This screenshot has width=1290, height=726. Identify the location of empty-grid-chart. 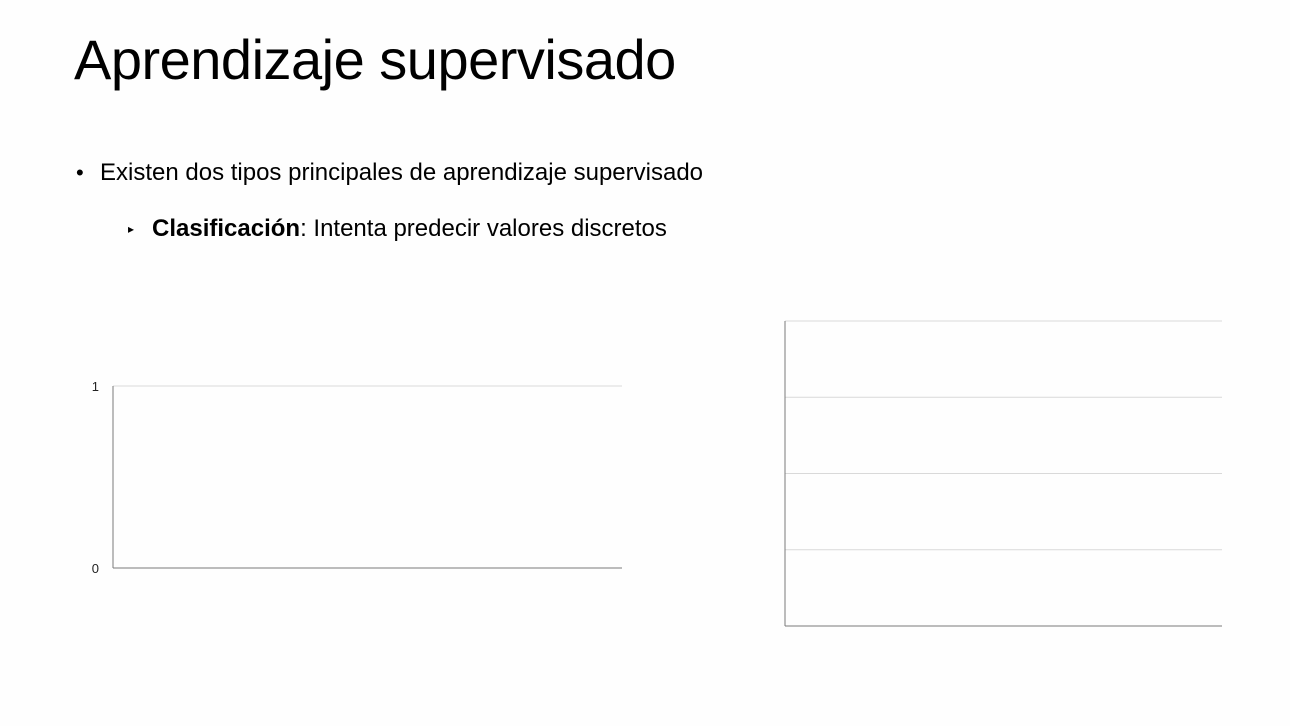
(1003, 473).